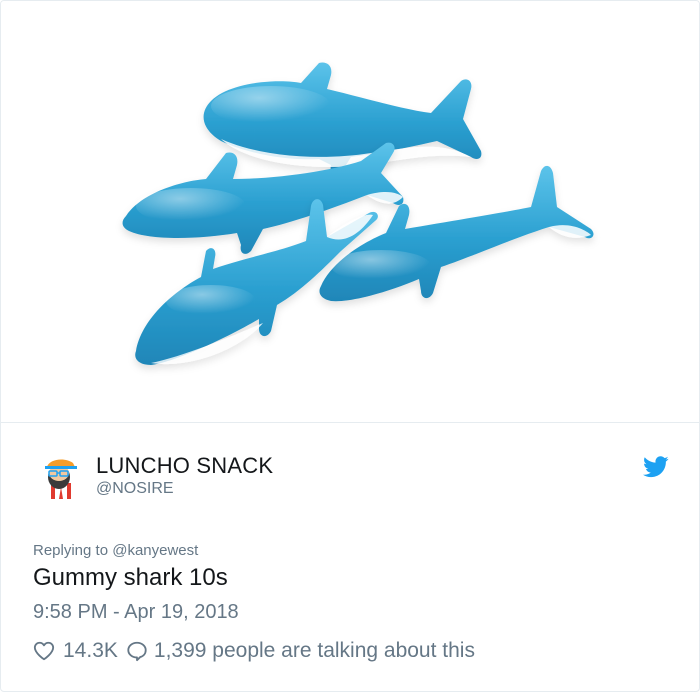  What do you see at coordinates (184, 466) in the screenshot?
I see `author-display-name: LUNCHO SNACK` at bounding box center [184, 466].